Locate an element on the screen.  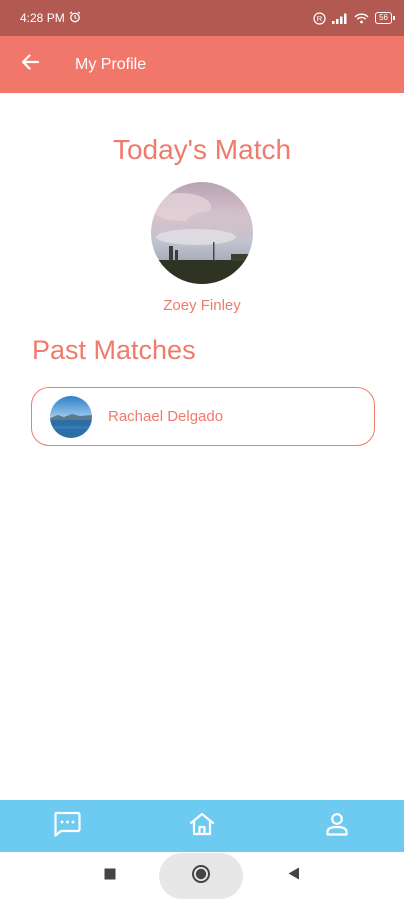
past-match-name: Rachael Delgado is located at coordinates (166, 416).